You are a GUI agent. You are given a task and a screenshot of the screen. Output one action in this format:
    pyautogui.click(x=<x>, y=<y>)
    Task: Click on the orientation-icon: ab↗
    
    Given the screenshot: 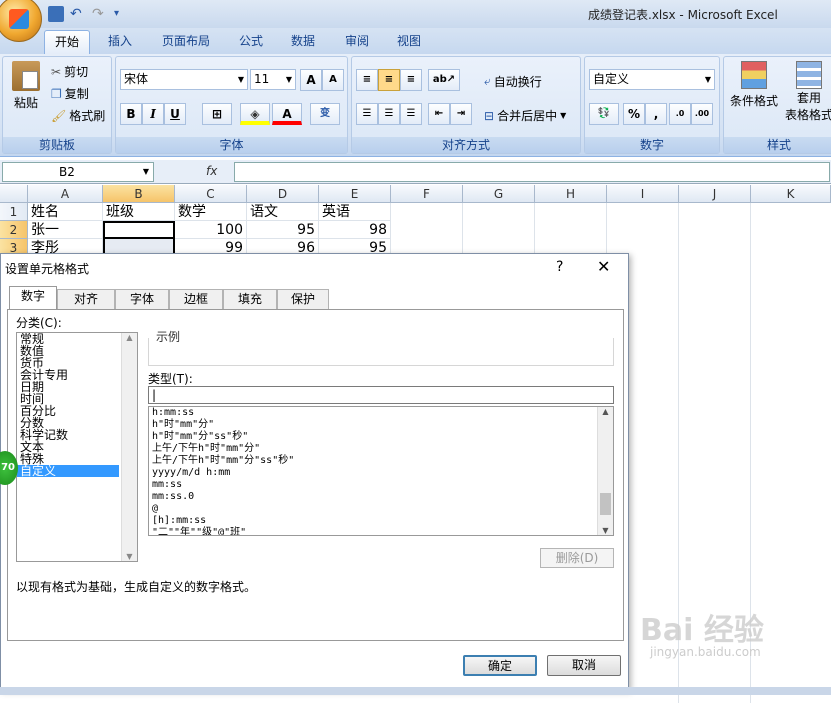 What is the action you would take?
    pyautogui.click(x=444, y=80)
    